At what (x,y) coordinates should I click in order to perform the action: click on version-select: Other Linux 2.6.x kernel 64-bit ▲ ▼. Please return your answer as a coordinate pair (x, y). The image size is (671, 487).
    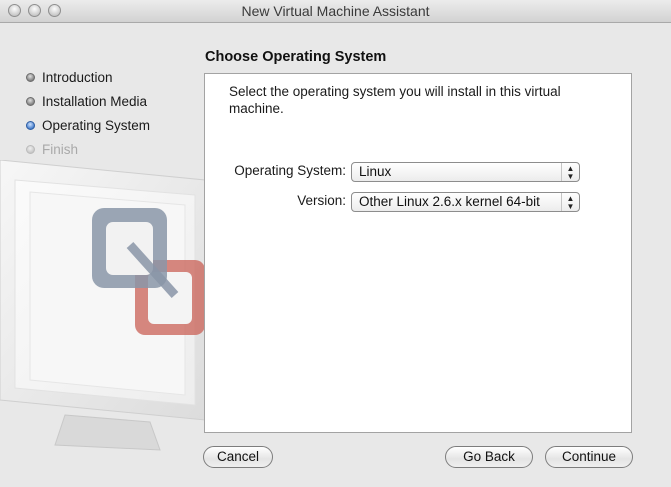
    Looking at the image, I should click on (465, 202).